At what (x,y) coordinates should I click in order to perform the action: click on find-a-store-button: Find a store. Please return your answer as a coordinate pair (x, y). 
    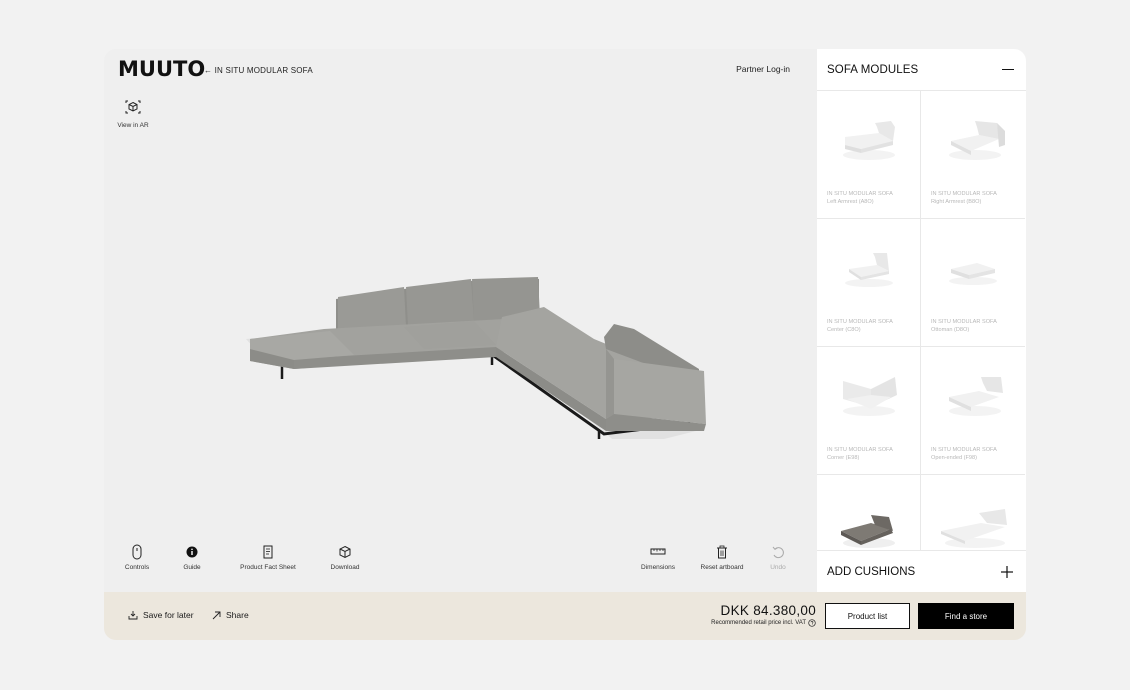
    Looking at the image, I should click on (966, 616).